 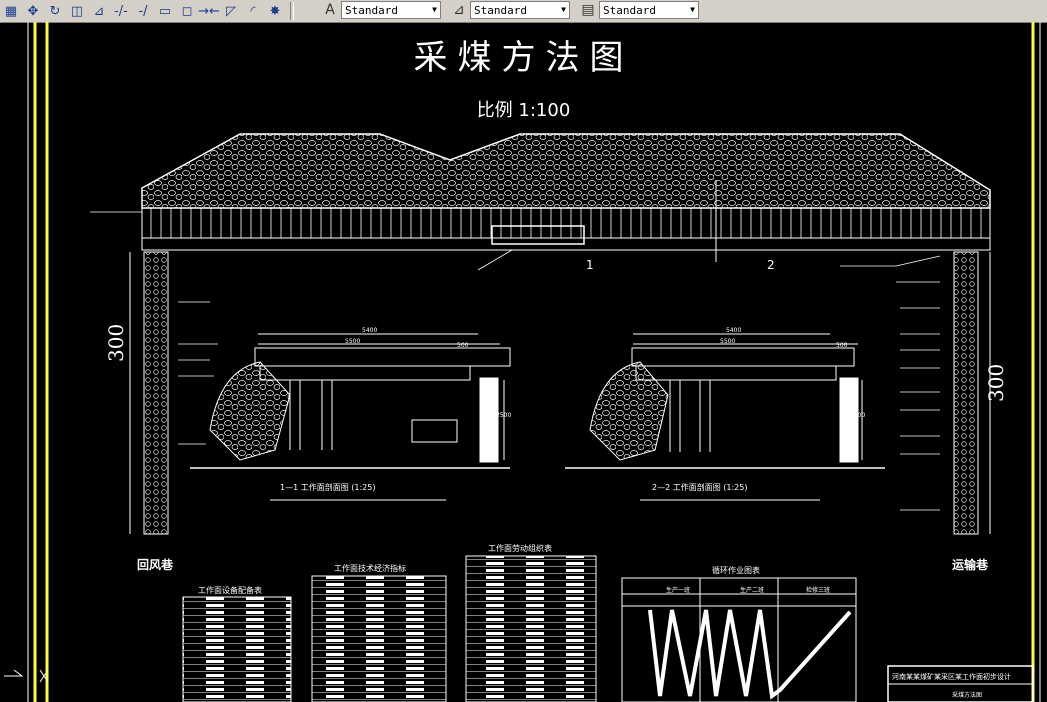 I want to click on dim-500-a: 500, so click(x=463, y=345).